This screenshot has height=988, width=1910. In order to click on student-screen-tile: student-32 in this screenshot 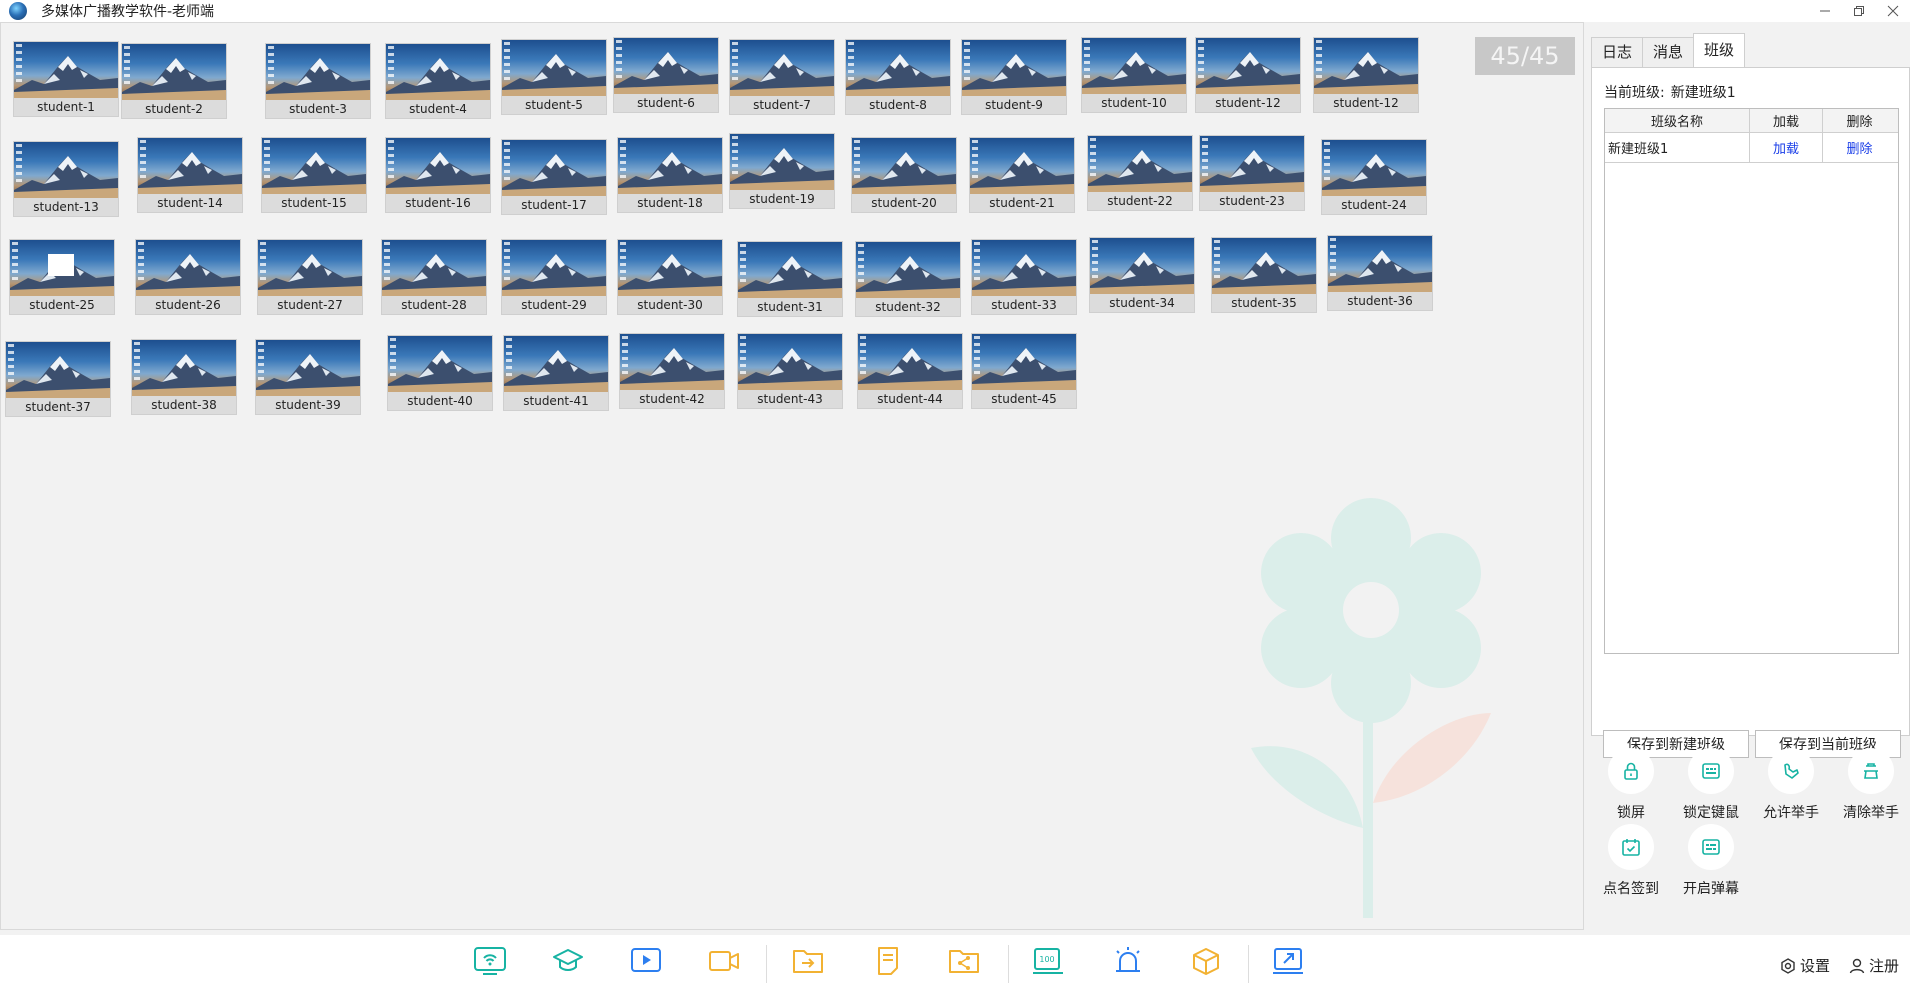, I will do `click(908, 279)`.